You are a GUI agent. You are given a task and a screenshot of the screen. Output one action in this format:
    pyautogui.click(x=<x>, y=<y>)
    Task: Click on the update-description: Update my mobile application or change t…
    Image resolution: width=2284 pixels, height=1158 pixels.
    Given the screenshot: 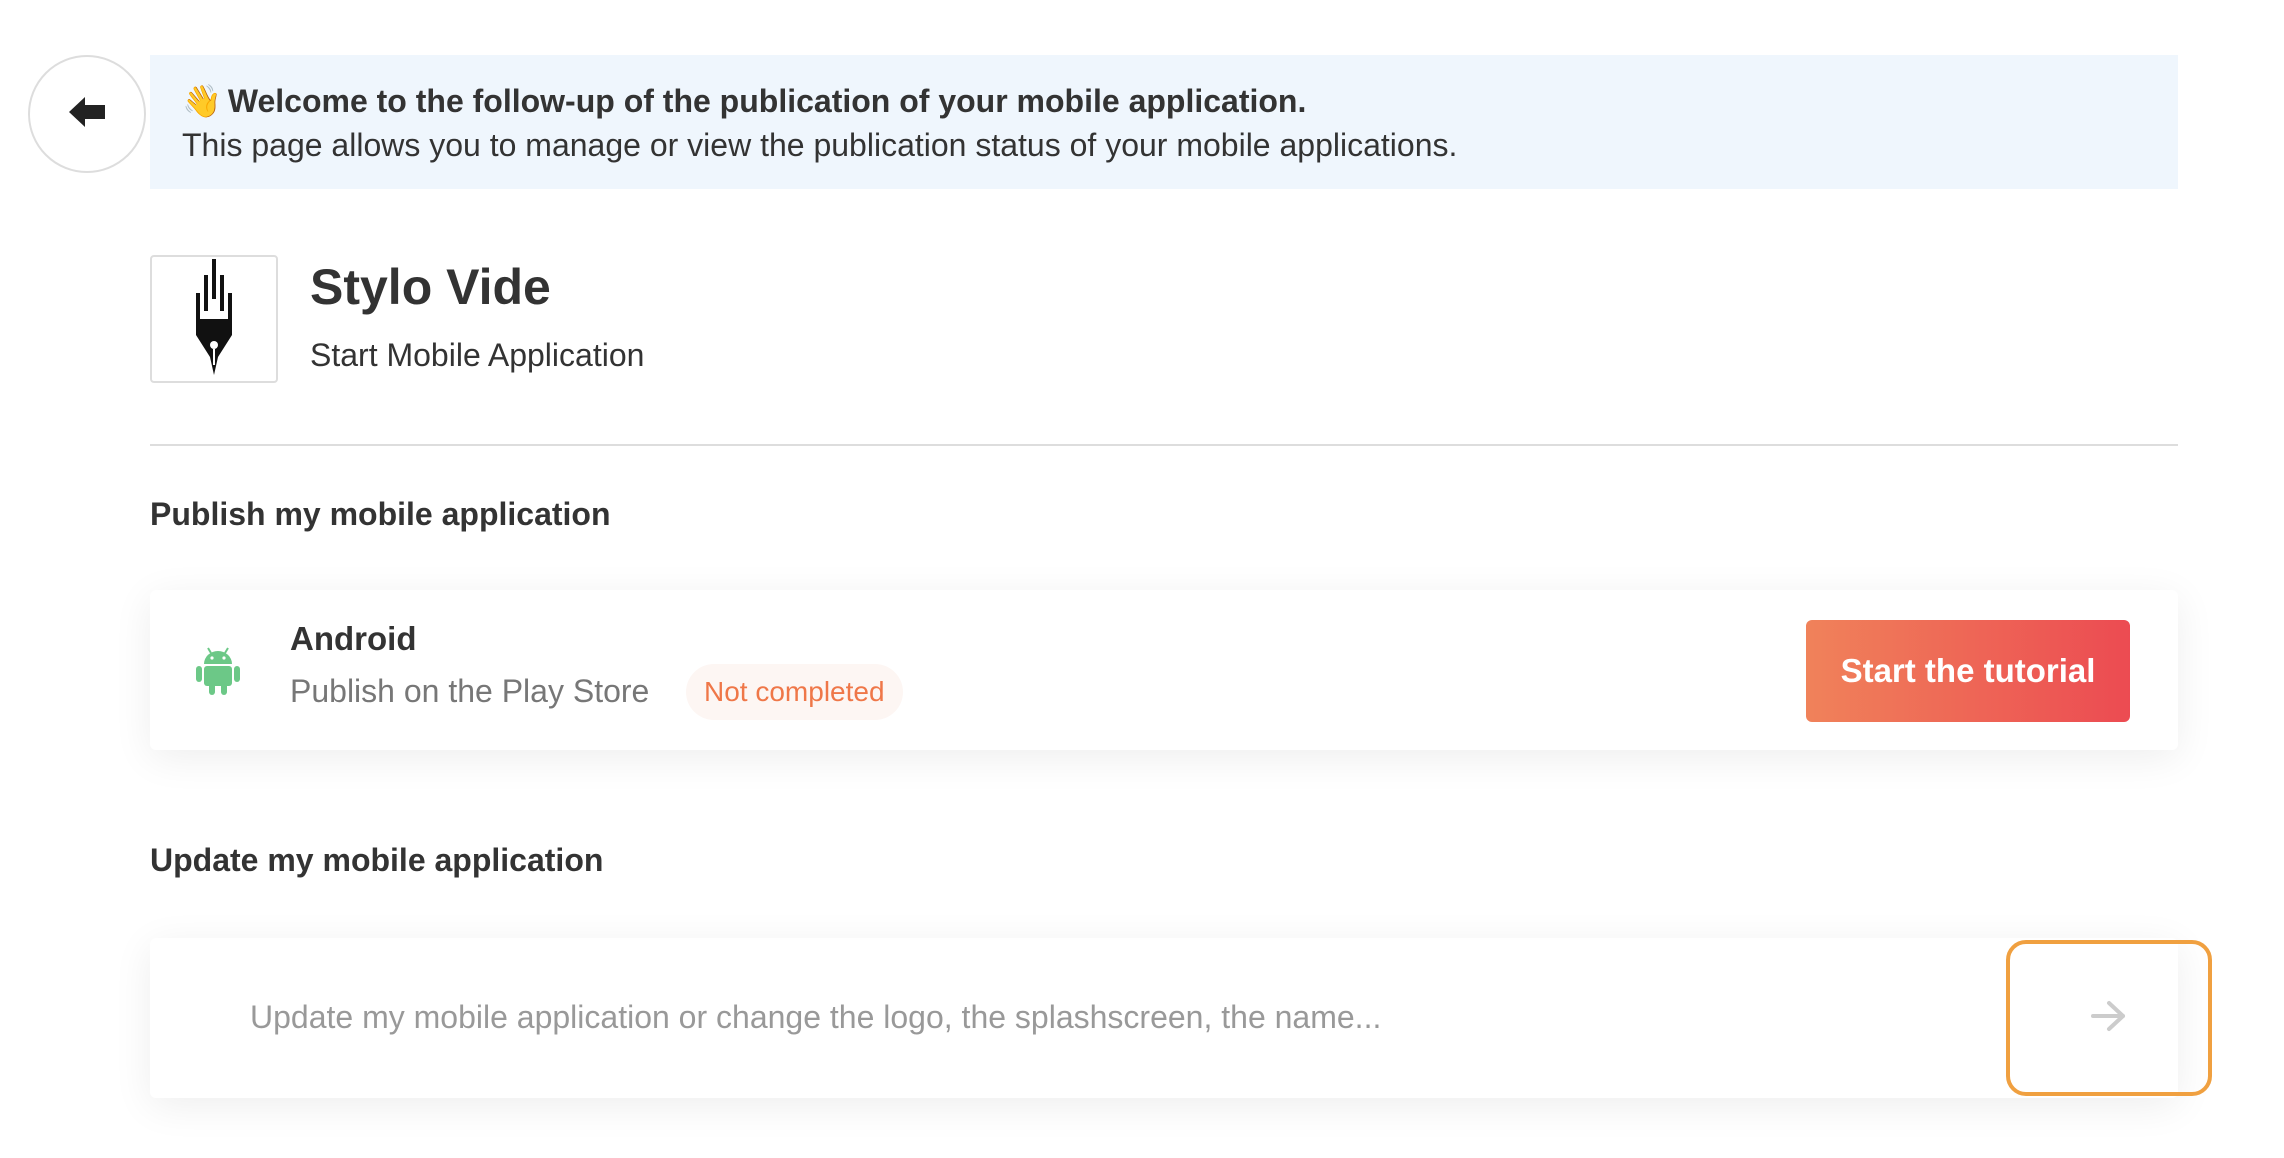 What is the action you would take?
    pyautogui.click(x=816, y=1017)
    